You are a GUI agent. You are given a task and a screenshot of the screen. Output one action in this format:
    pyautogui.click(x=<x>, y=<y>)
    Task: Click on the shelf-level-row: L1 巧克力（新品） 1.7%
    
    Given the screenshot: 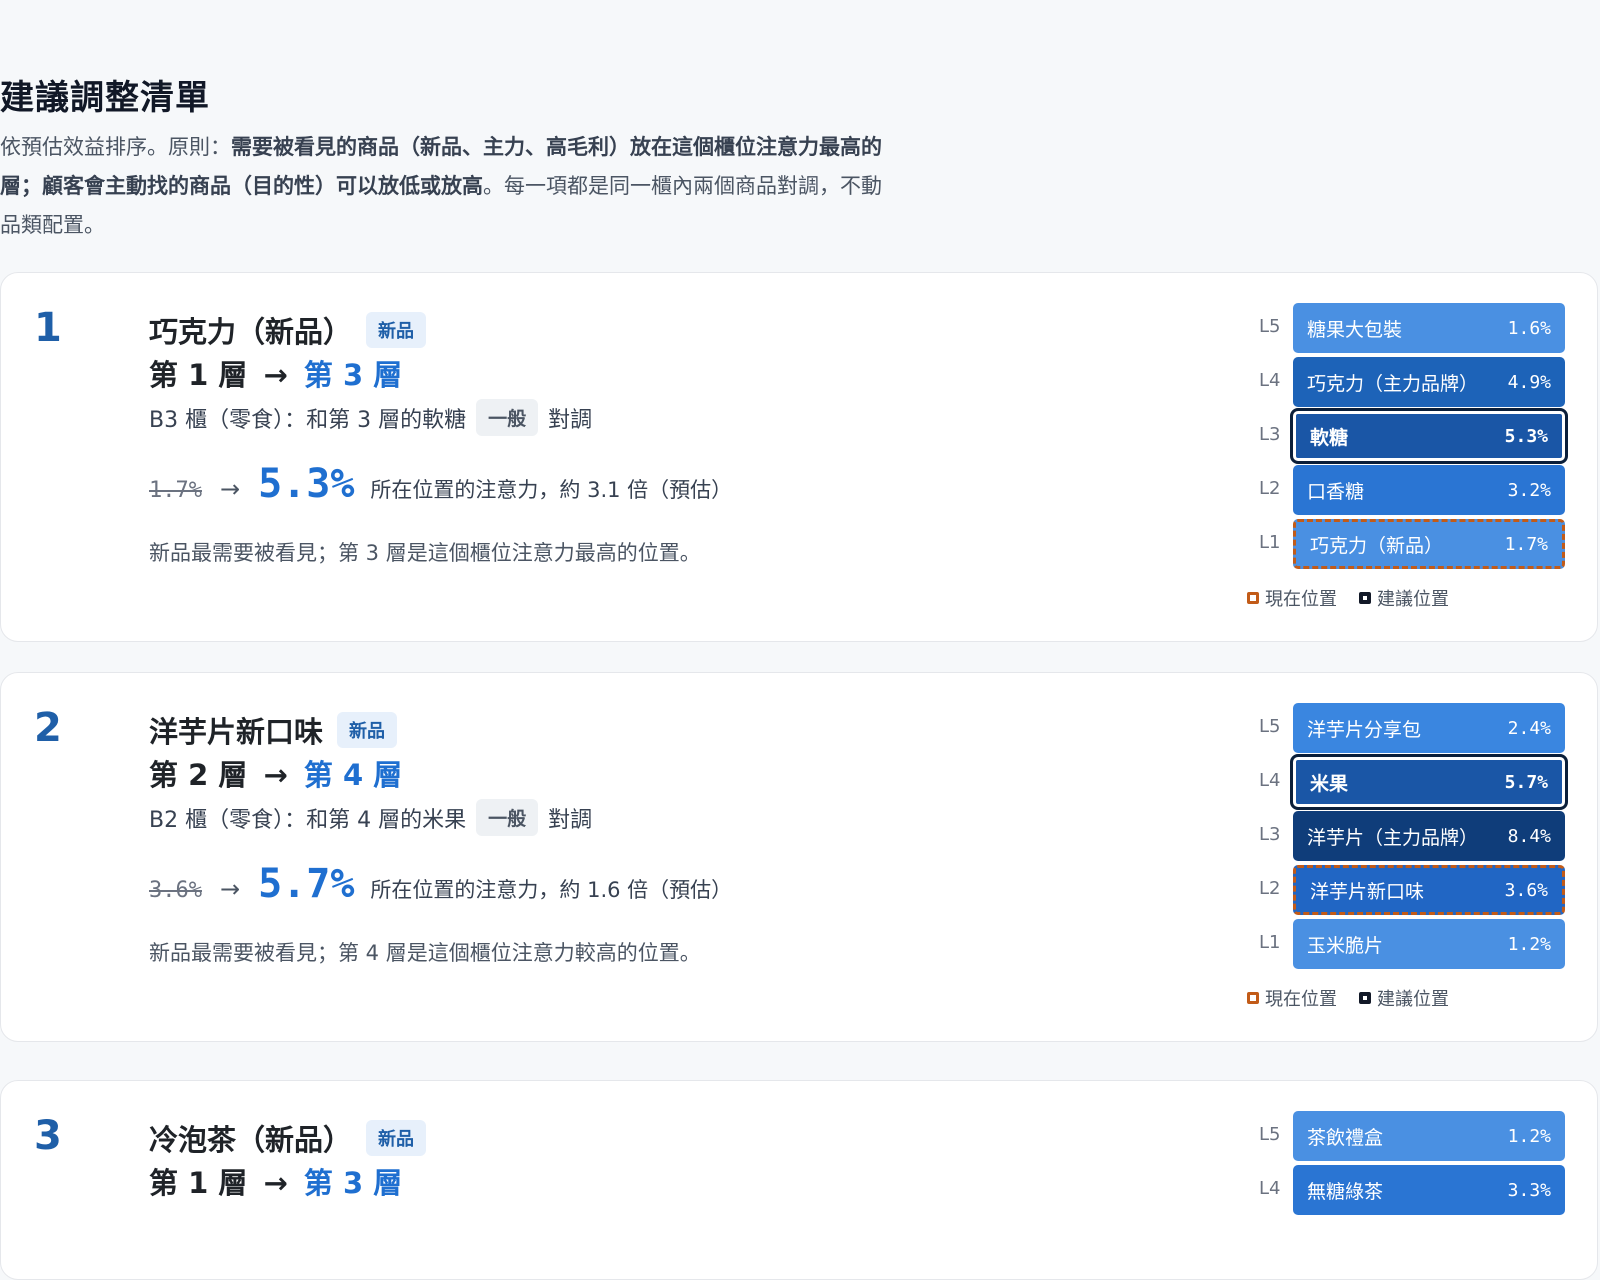 What is the action you would take?
    pyautogui.click(x=1411, y=544)
    